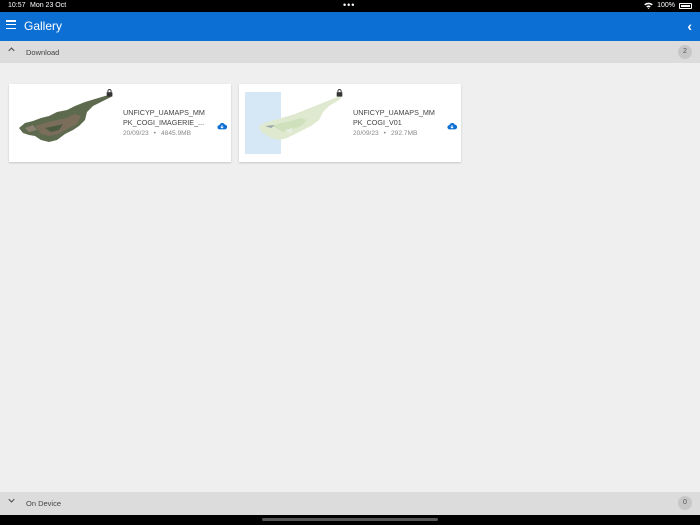 This screenshot has height=525, width=700. I want to click on chevron-up-icon, so click(11, 50).